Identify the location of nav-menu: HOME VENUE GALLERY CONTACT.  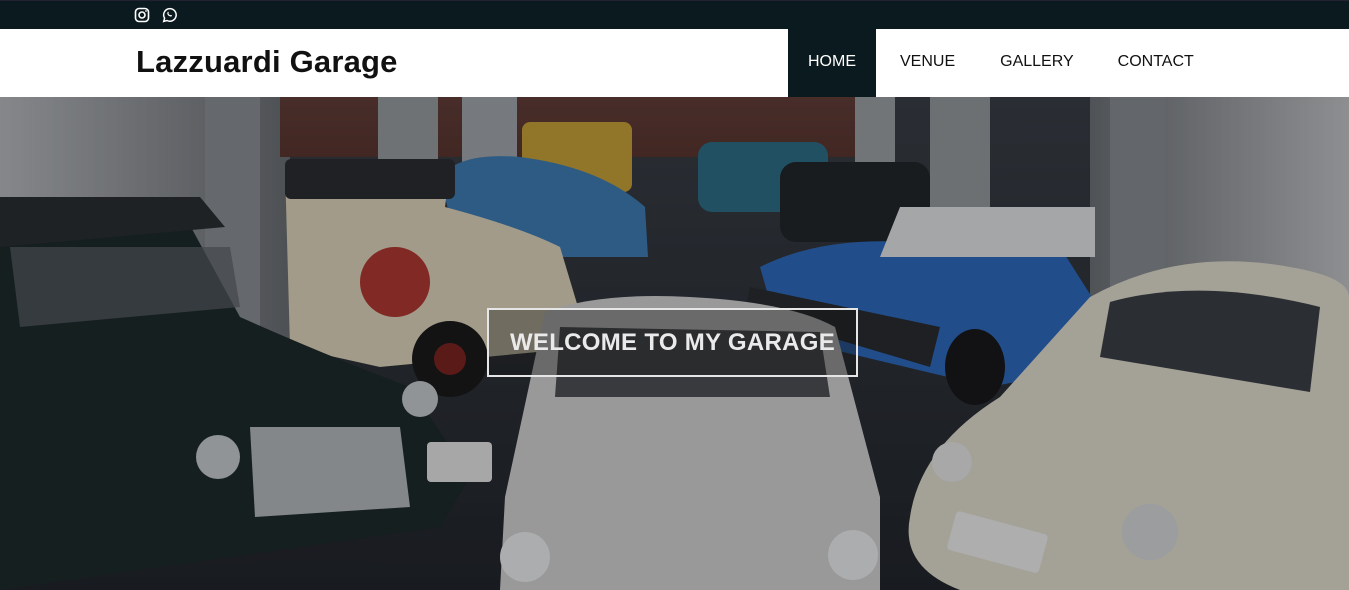
(1002, 63).